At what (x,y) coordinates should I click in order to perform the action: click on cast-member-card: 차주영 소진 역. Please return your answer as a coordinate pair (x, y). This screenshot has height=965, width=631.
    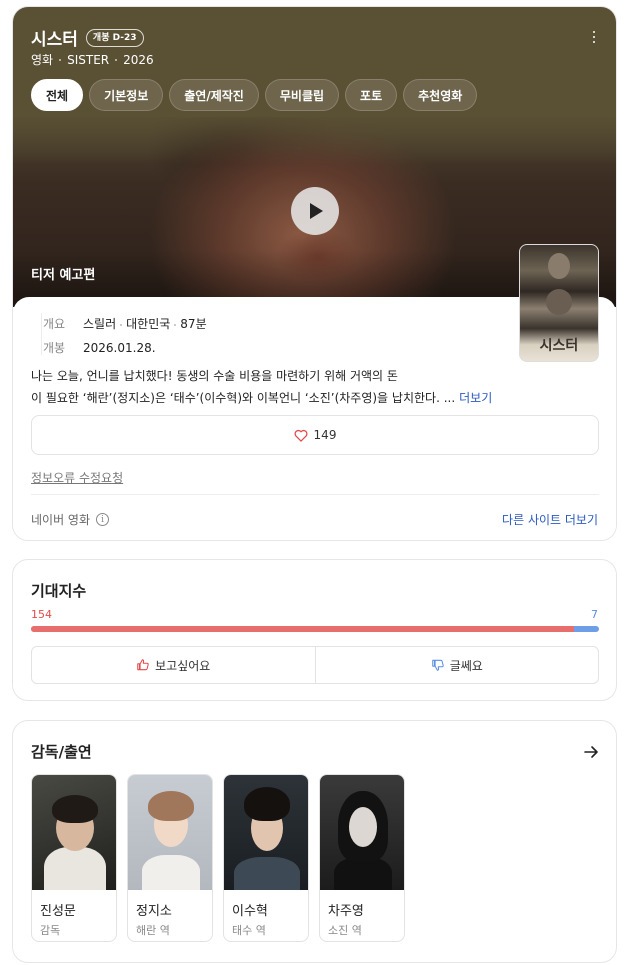
    Looking at the image, I should click on (362, 858).